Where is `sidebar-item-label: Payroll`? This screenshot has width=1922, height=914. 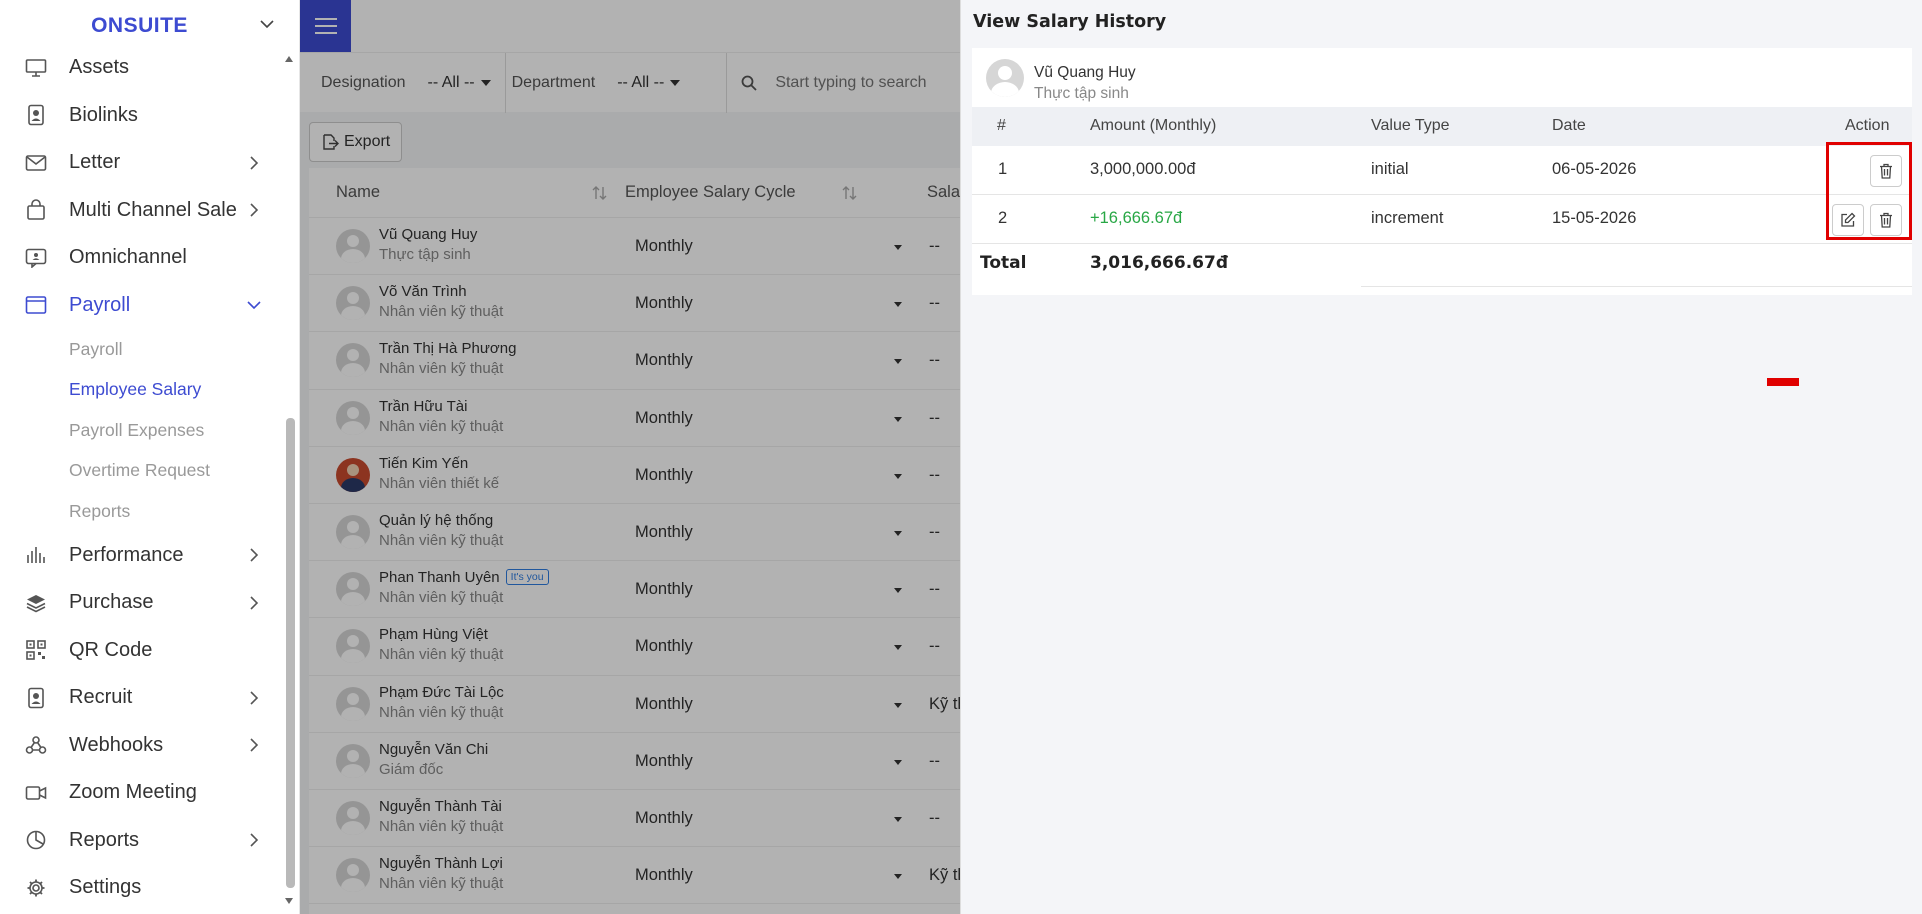 sidebar-item-label: Payroll is located at coordinates (100, 304).